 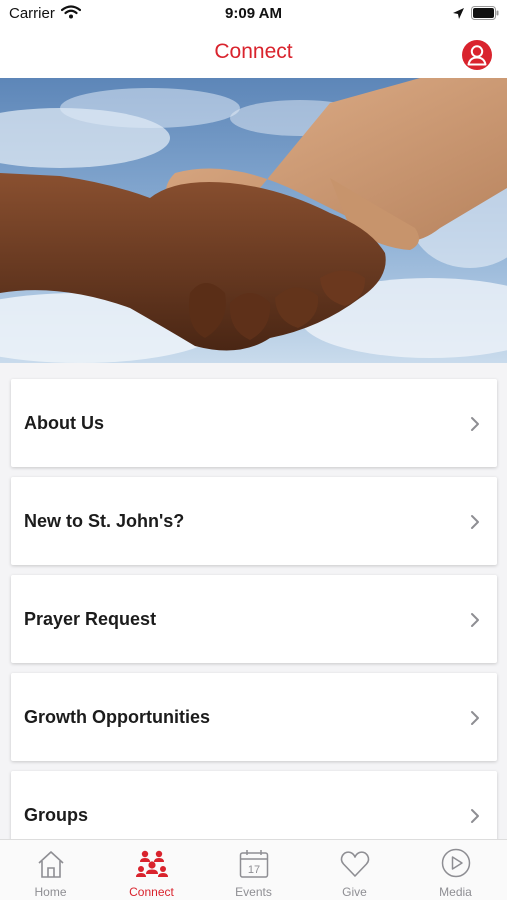 I want to click on home-icon, so click(x=50, y=864).